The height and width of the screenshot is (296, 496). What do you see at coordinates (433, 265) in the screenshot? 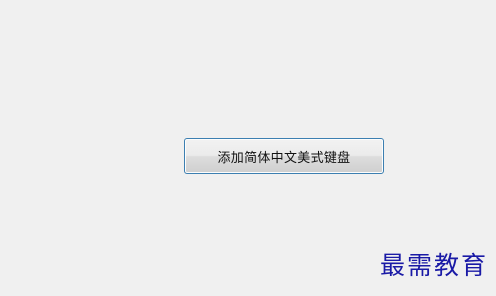
I see `watermark-logo: 最需教育` at bounding box center [433, 265].